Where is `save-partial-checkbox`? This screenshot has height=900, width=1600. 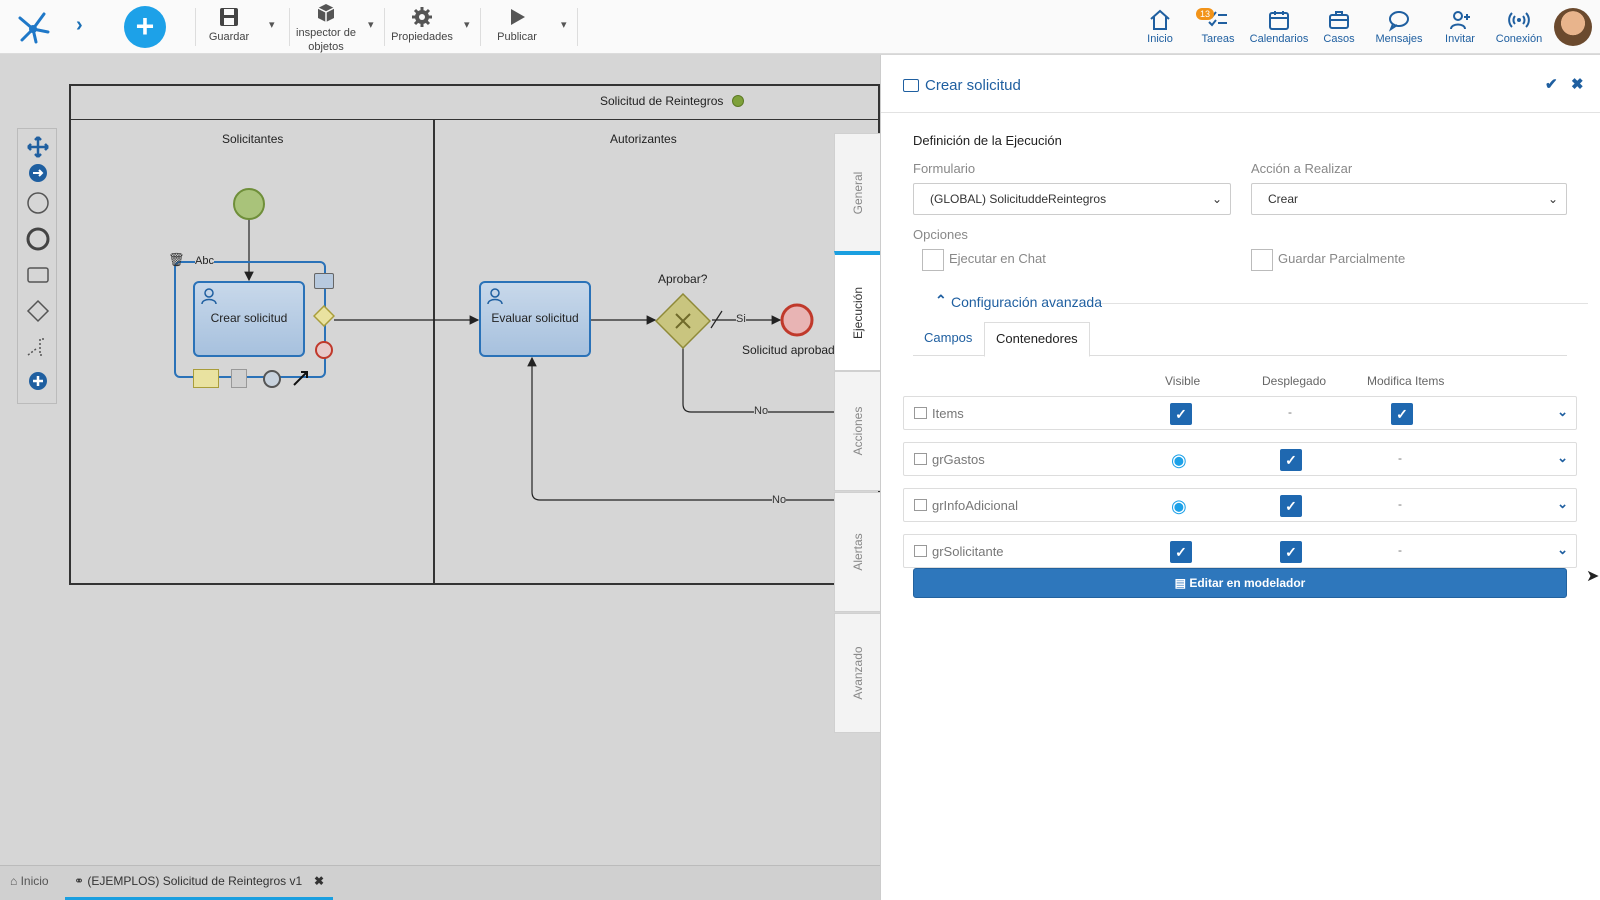
save-partial-checkbox is located at coordinates (1262, 260).